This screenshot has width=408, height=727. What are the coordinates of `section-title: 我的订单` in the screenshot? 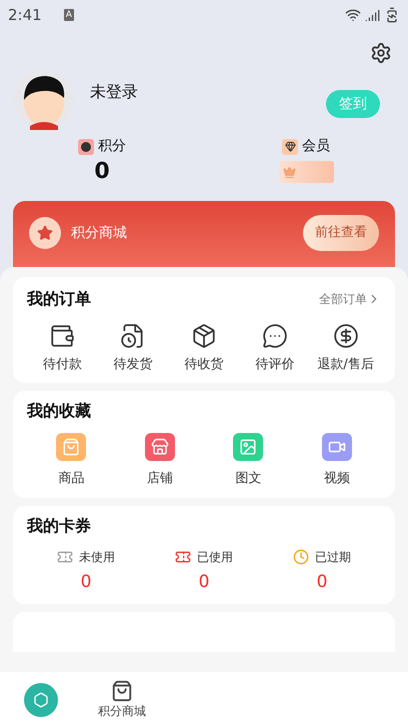 It's located at (59, 299).